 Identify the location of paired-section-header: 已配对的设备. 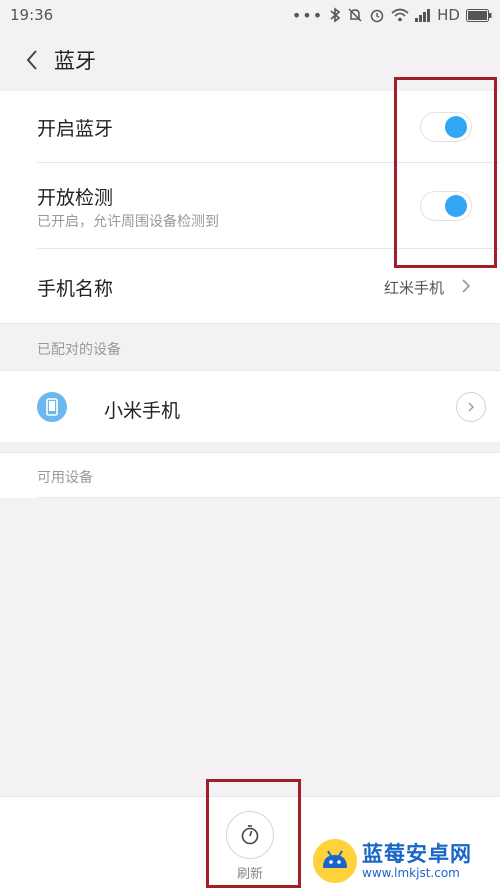
(250, 346).